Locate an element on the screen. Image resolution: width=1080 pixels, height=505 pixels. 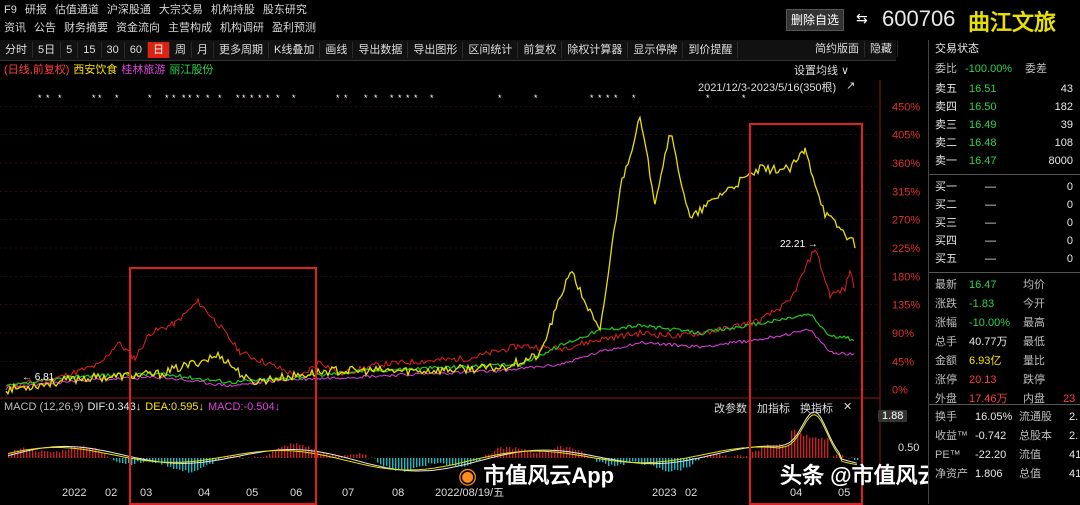
top-menu-item: 主营构成 is located at coordinates (190, 28).